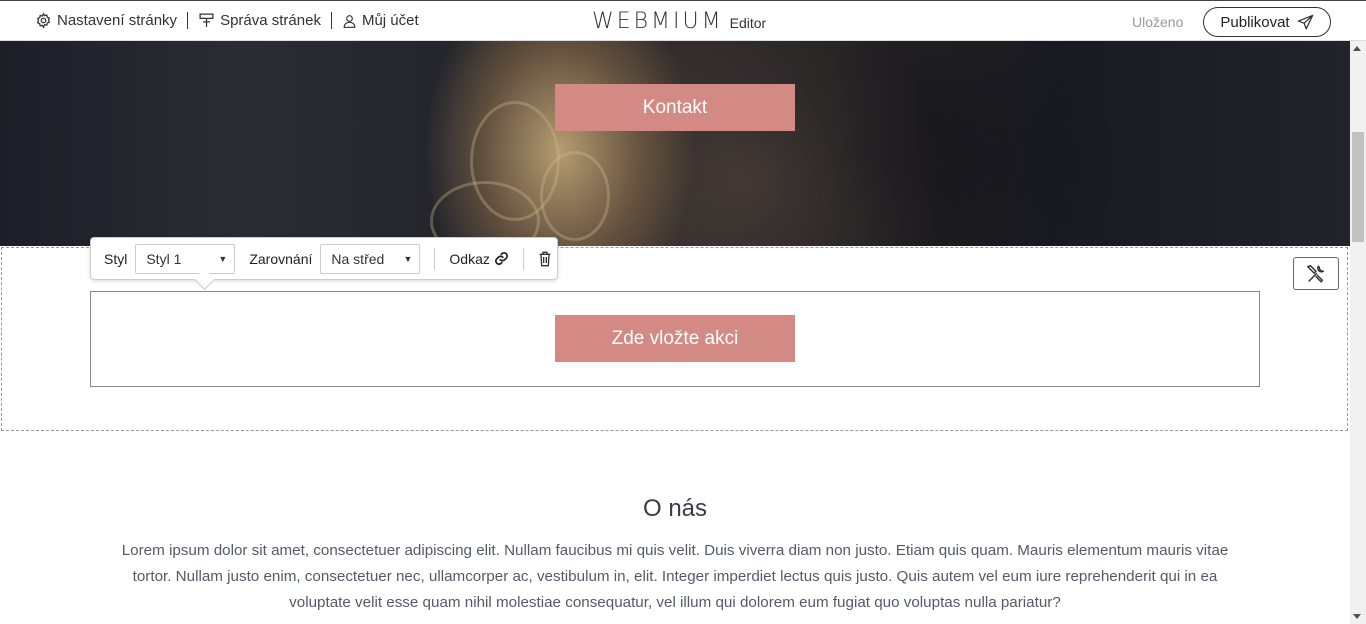 Image resolution: width=1366 pixels, height=624 pixels. Describe the element at coordinates (390, 20) in the screenshot. I see `nav-my-account-label: Můj účet` at that location.